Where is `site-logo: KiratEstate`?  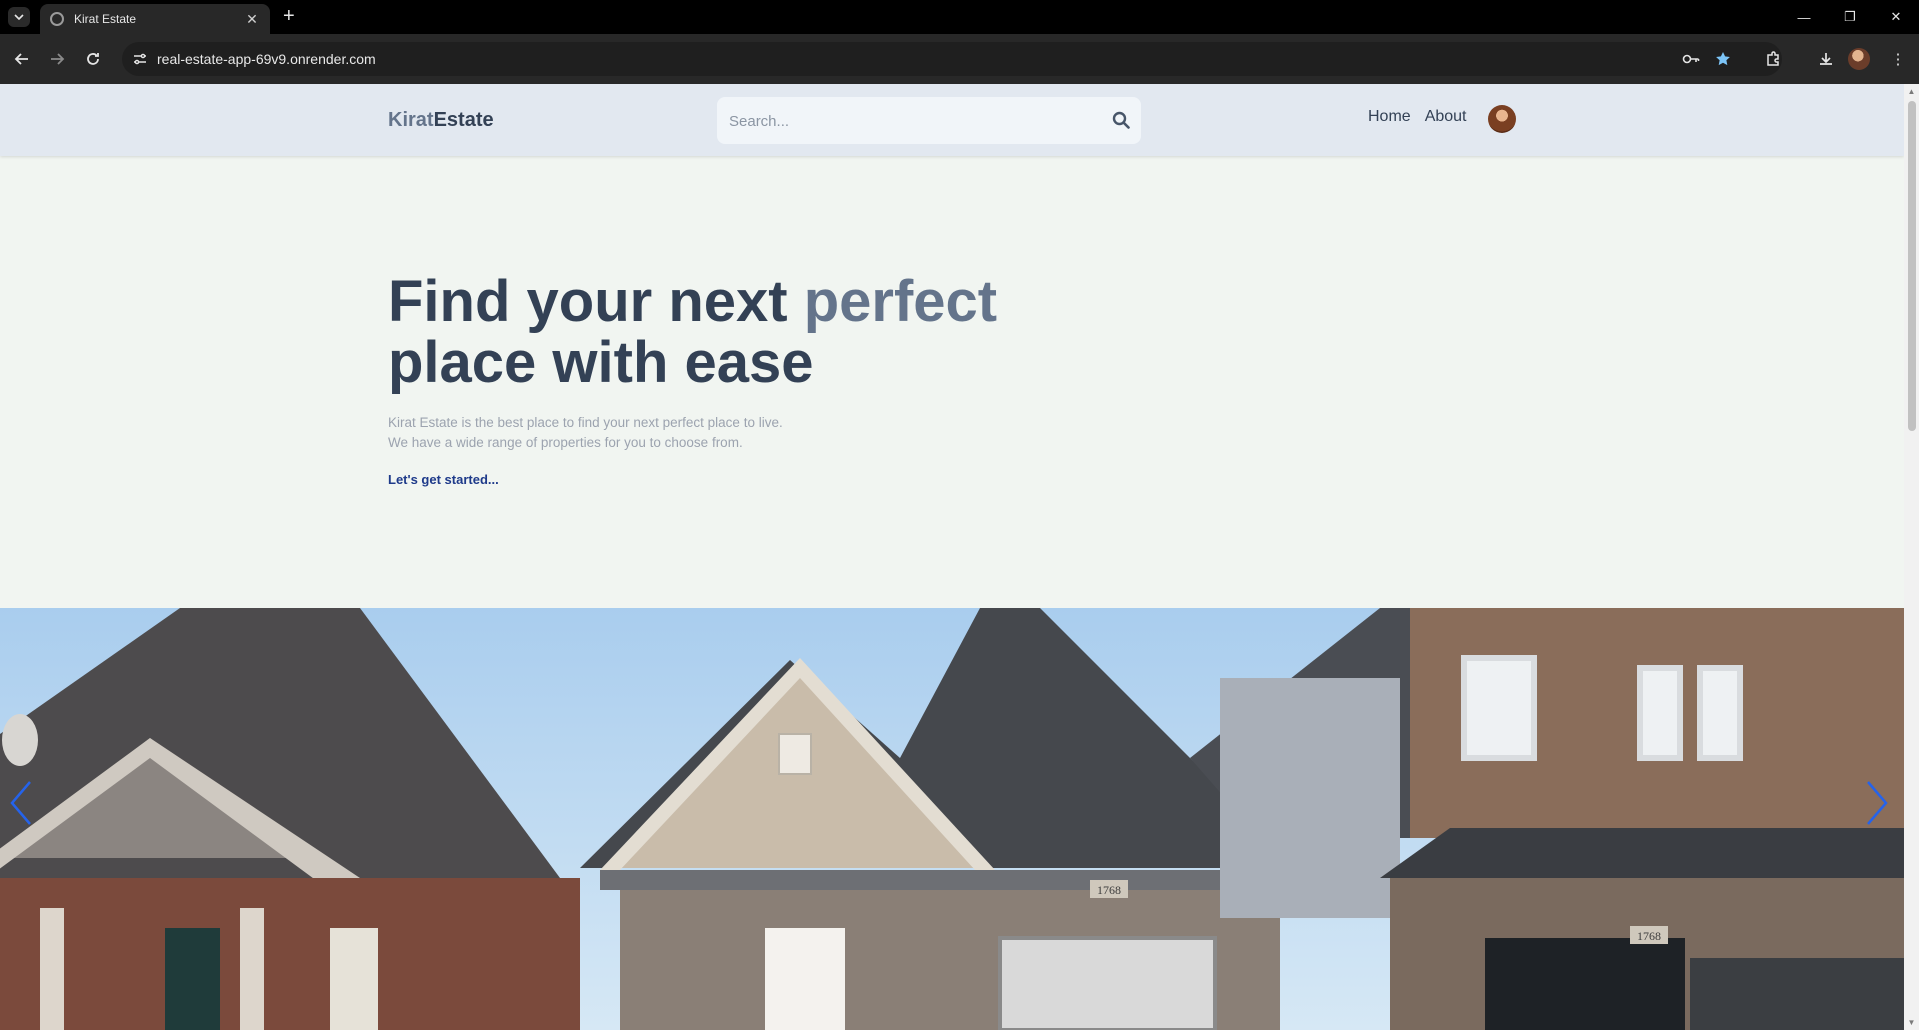 site-logo: KiratEstate is located at coordinates (441, 120).